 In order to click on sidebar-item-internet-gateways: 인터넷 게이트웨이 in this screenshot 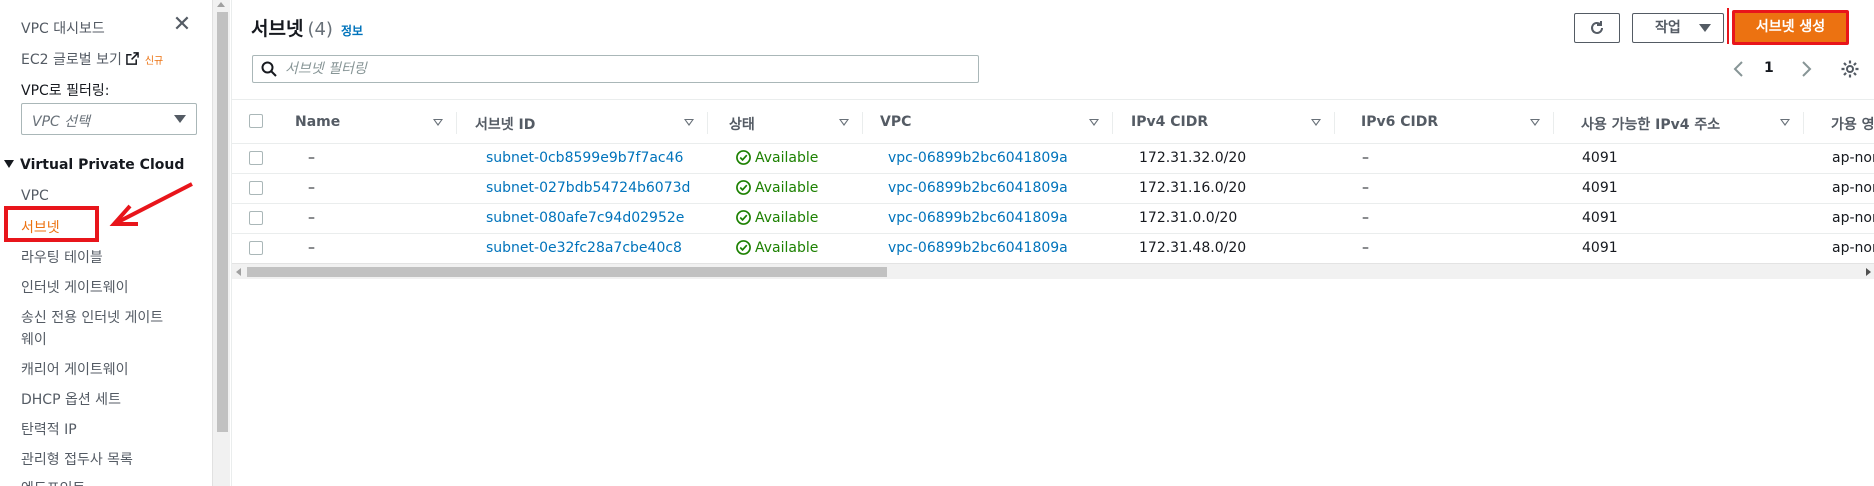, I will do `click(75, 287)`.